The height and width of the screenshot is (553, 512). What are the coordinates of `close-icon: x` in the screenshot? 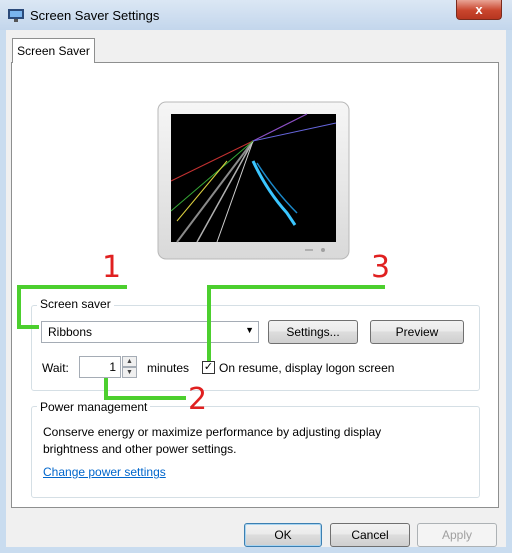 It's located at (479, 9).